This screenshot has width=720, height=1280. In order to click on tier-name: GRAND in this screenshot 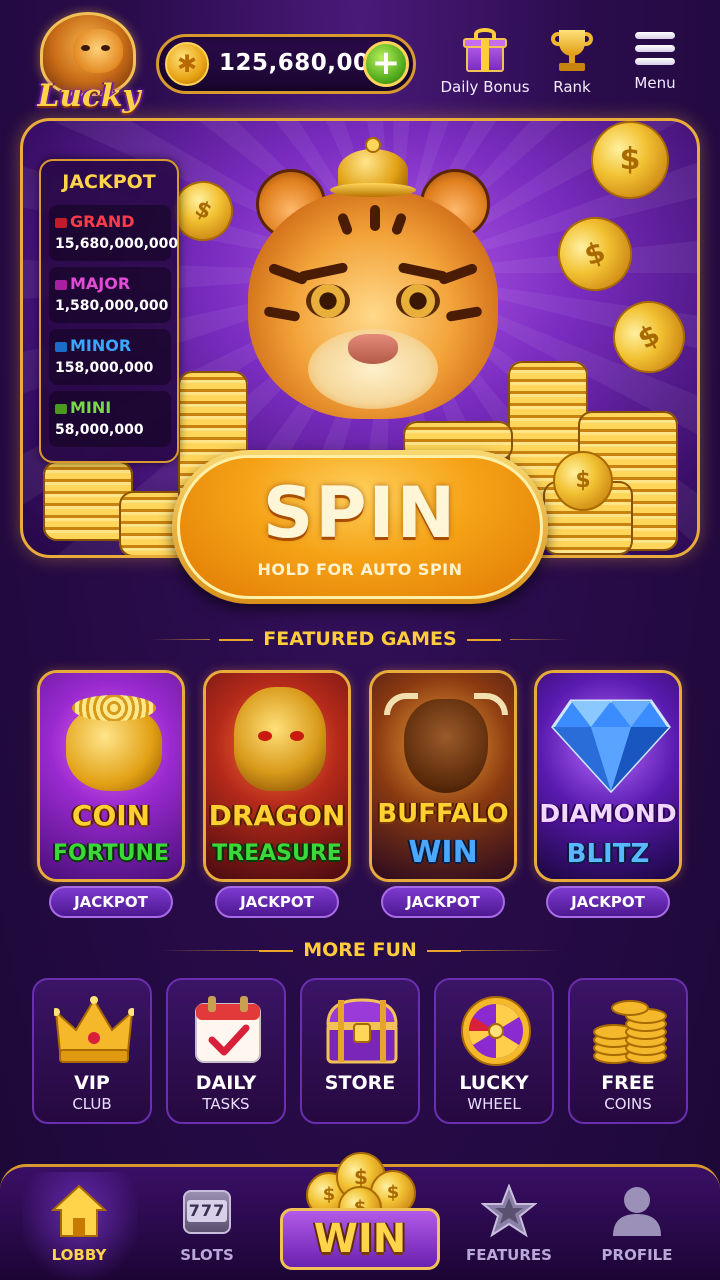, I will do `click(102, 221)`.